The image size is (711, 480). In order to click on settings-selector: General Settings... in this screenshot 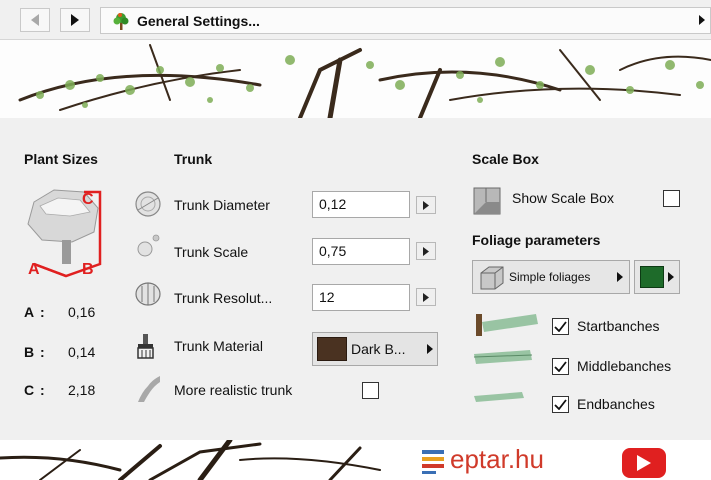, I will do `click(405, 20)`.